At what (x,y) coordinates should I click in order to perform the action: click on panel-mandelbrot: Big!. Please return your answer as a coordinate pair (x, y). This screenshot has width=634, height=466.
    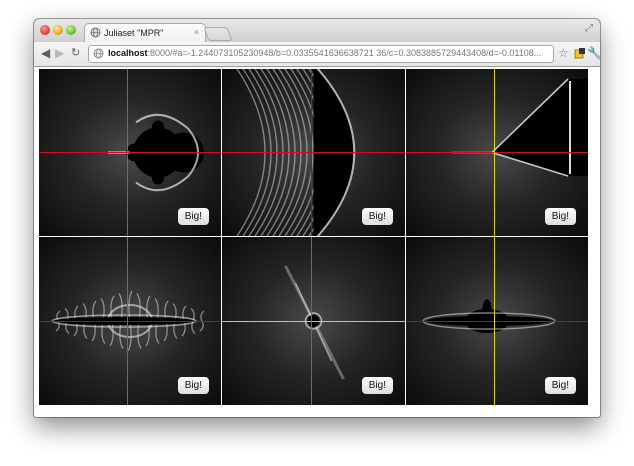
    Looking at the image, I should click on (130, 152).